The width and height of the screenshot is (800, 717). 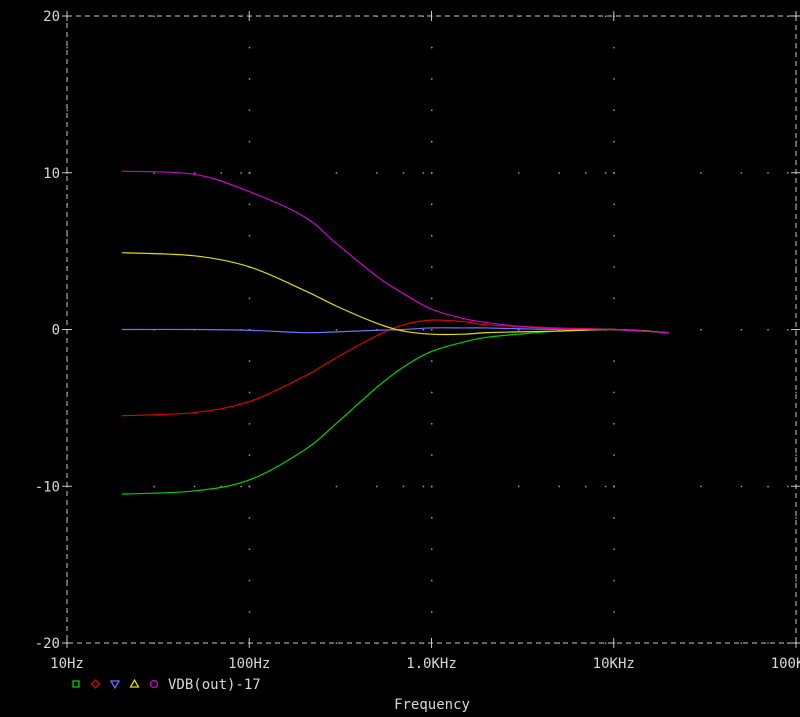 What do you see at coordinates (154, 684) in the screenshot?
I see `legend-circle-icon` at bounding box center [154, 684].